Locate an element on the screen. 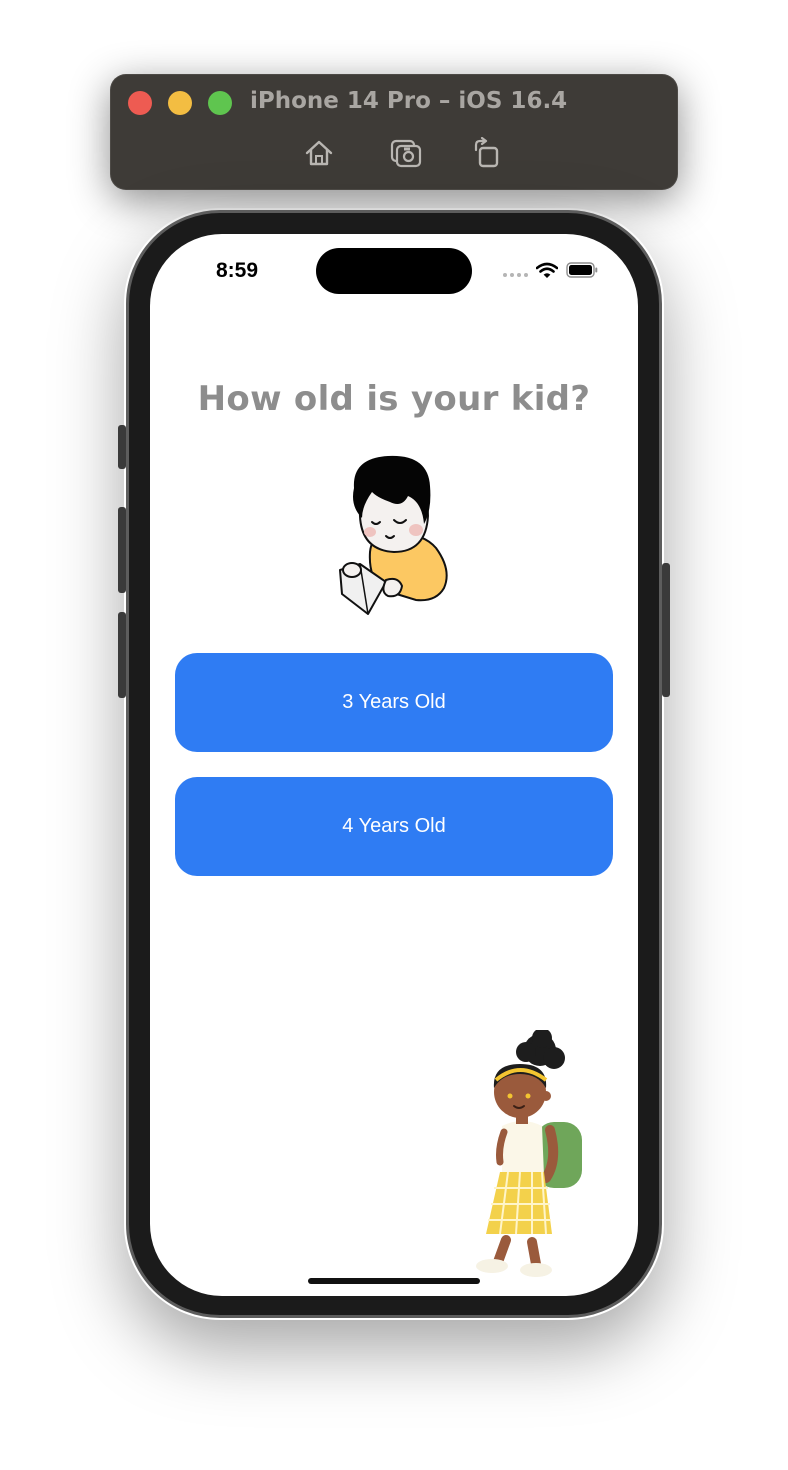 This screenshot has height=1470, width=788. status-indicators is located at coordinates (550, 270).